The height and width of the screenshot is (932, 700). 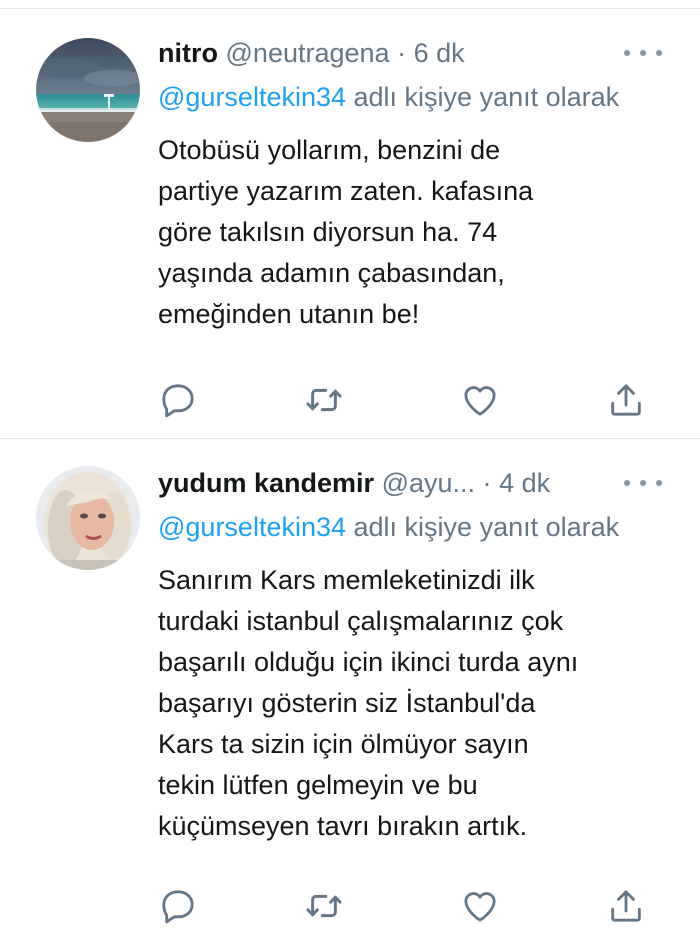 I want to click on display-name: nitro, so click(x=188, y=53).